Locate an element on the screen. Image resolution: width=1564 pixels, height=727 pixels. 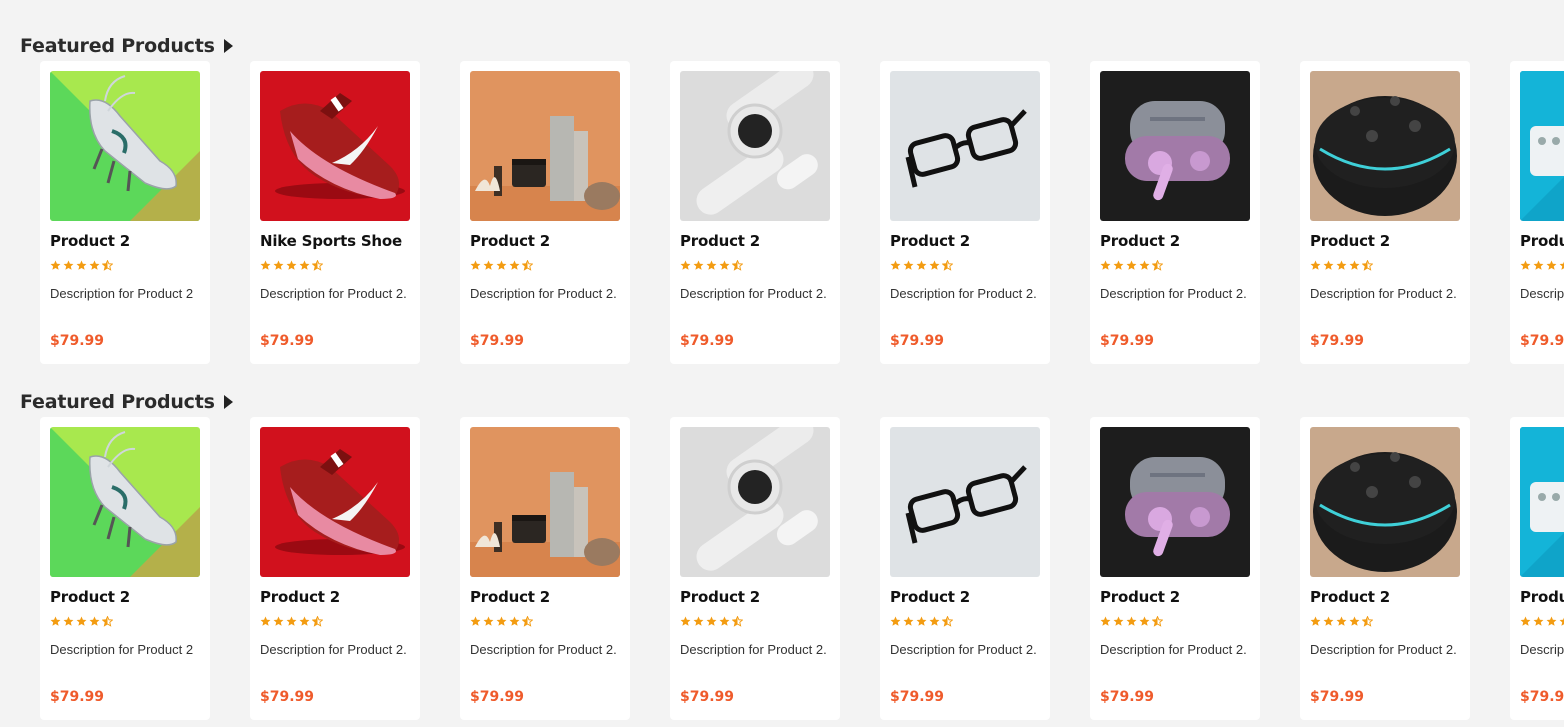
play-arrow-icon is located at coordinates (228, 402).